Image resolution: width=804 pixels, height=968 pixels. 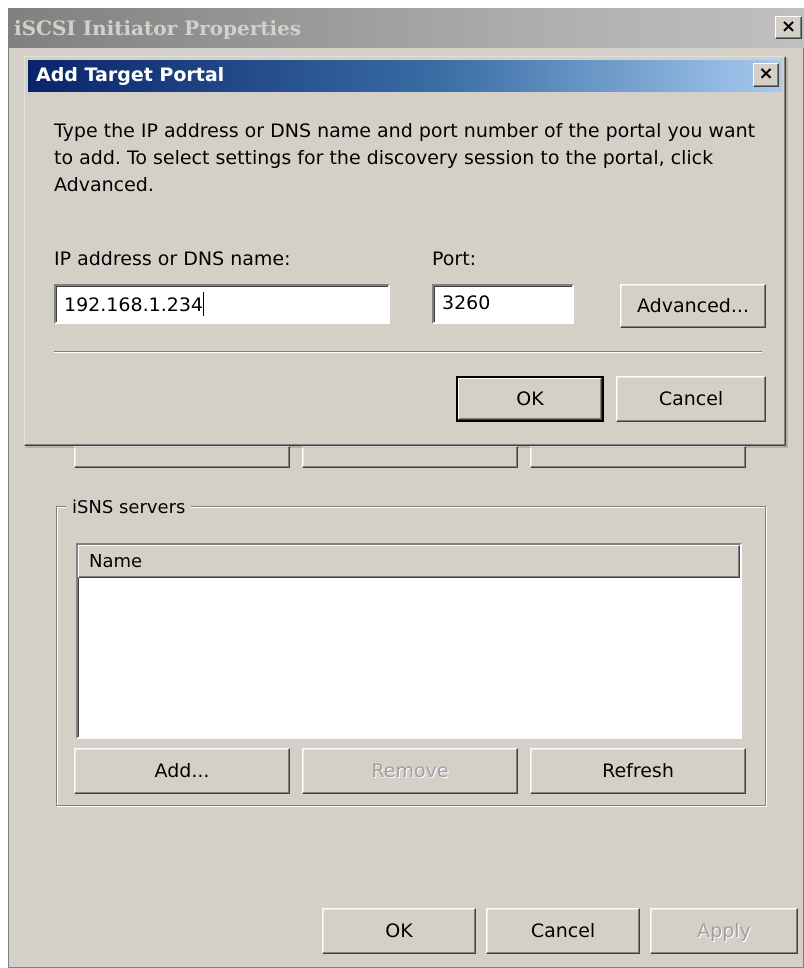 I want to click on port-input: 3260, so click(x=503, y=304).